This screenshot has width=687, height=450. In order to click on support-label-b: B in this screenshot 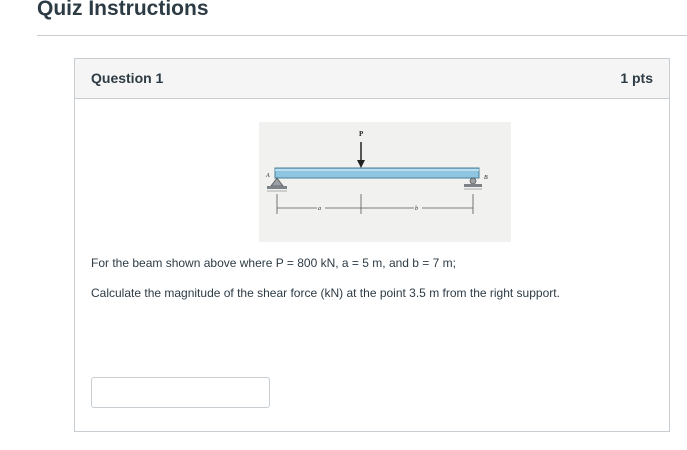, I will do `click(486, 178)`.